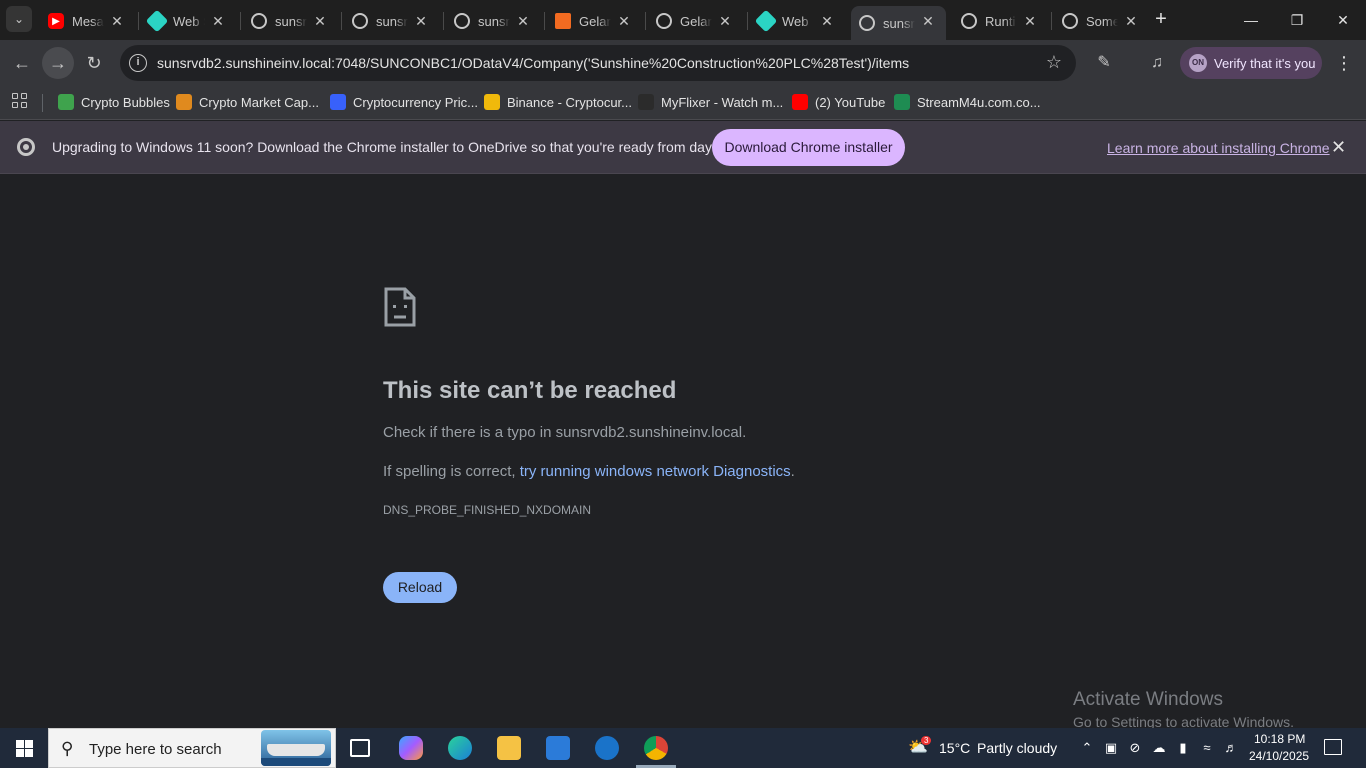 This screenshot has height=768, width=1366. What do you see at coordinates (155, 749) in the screenshot?
I see `search-placeholder: Type here to search` at bounding box center [155, 749].